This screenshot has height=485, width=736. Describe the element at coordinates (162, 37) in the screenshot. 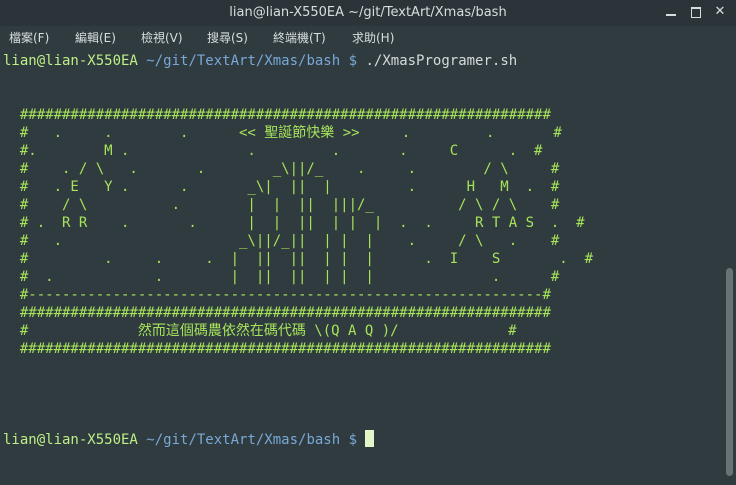

I see `menu-item-view: 檢視(V)` at that location.